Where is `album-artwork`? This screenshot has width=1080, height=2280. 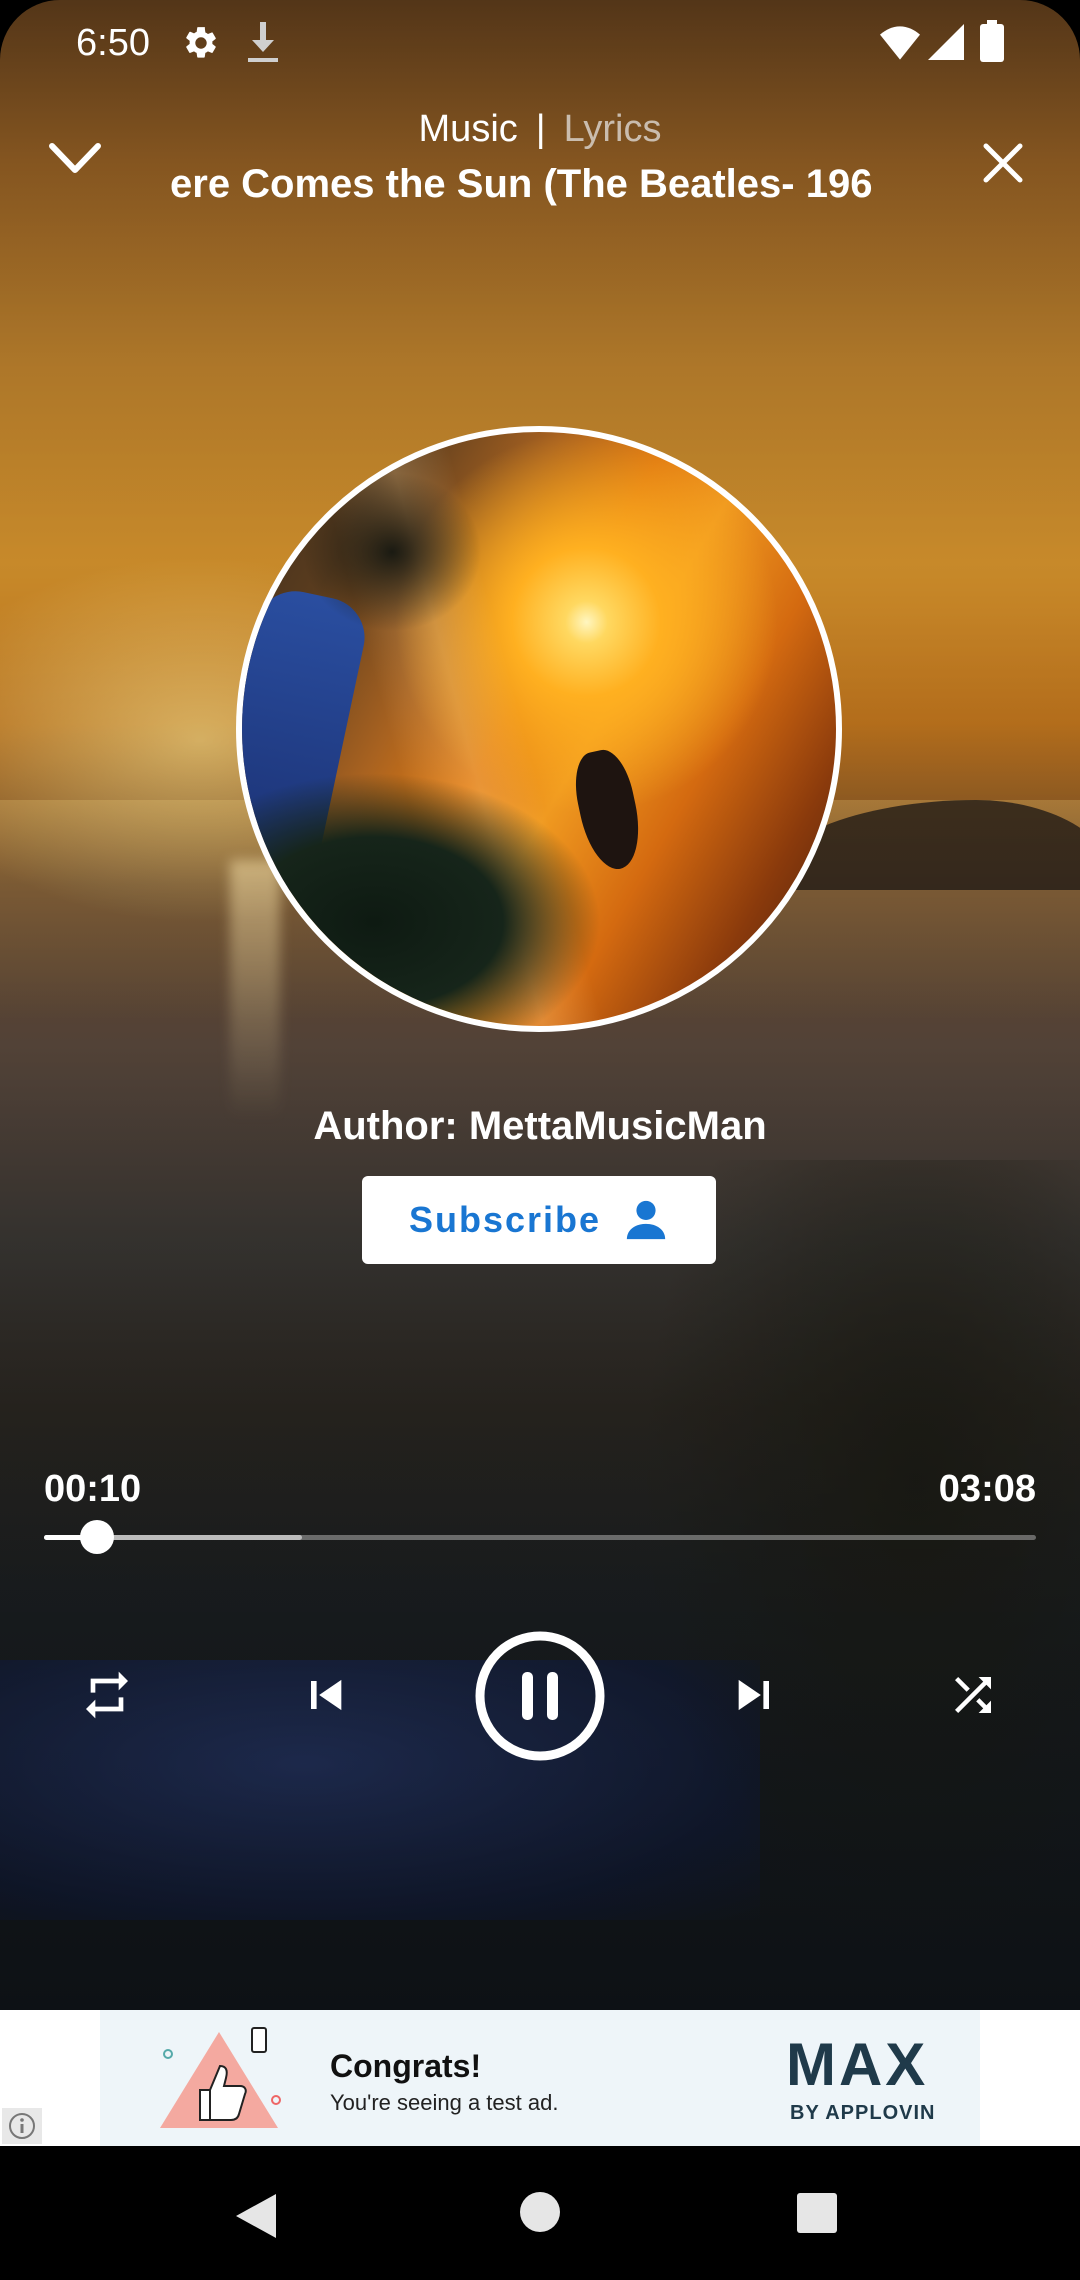 album-artwork is located at coordinates (539, 729).